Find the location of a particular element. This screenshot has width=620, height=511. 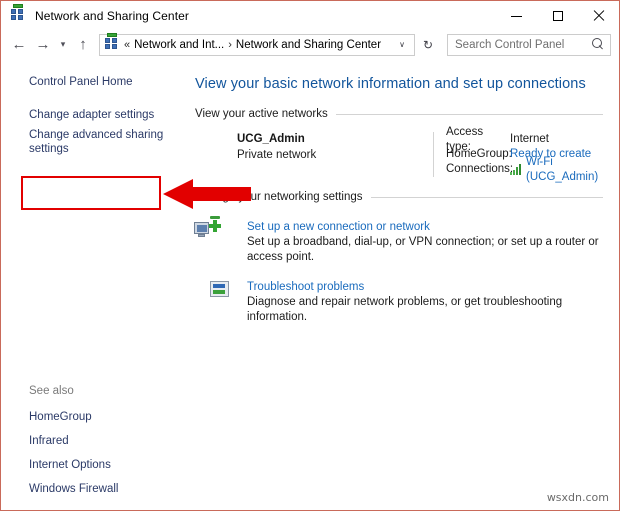

window-title: Network and Sharing Center is located at coordinates (112, 16).